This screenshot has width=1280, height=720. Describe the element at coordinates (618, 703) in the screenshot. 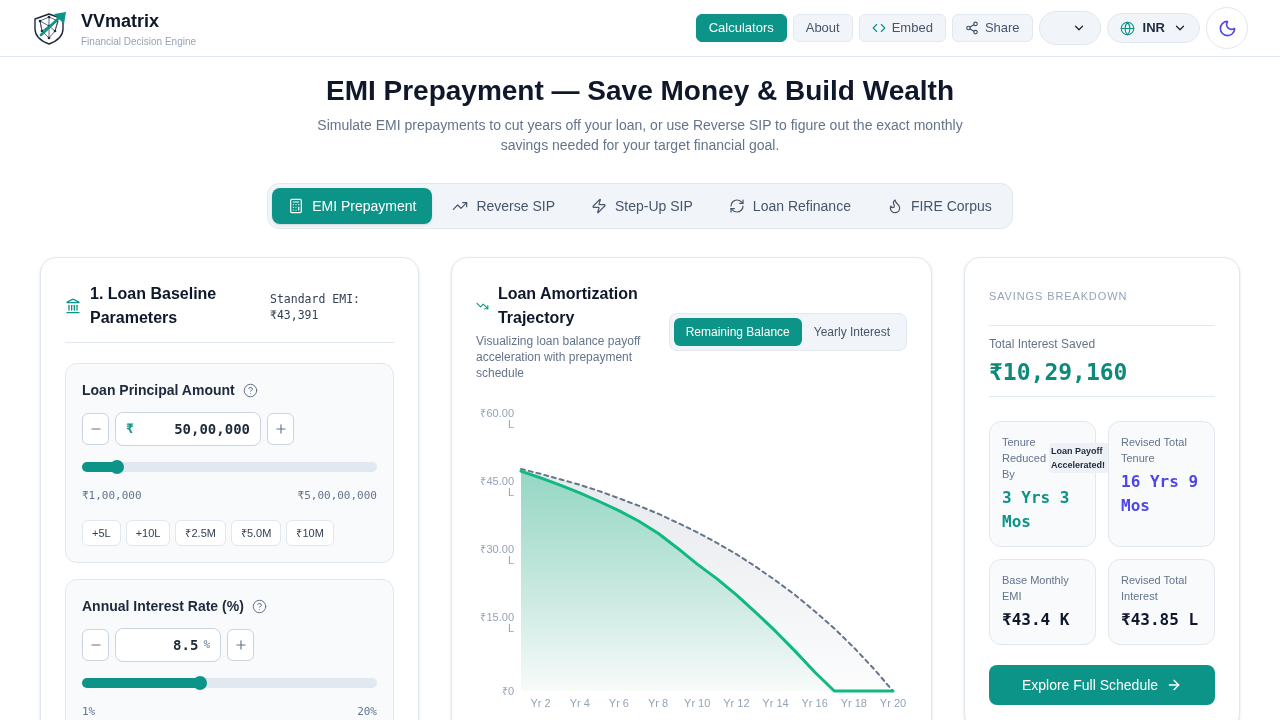

I see `x-axis-label: Yr 6` at that location.